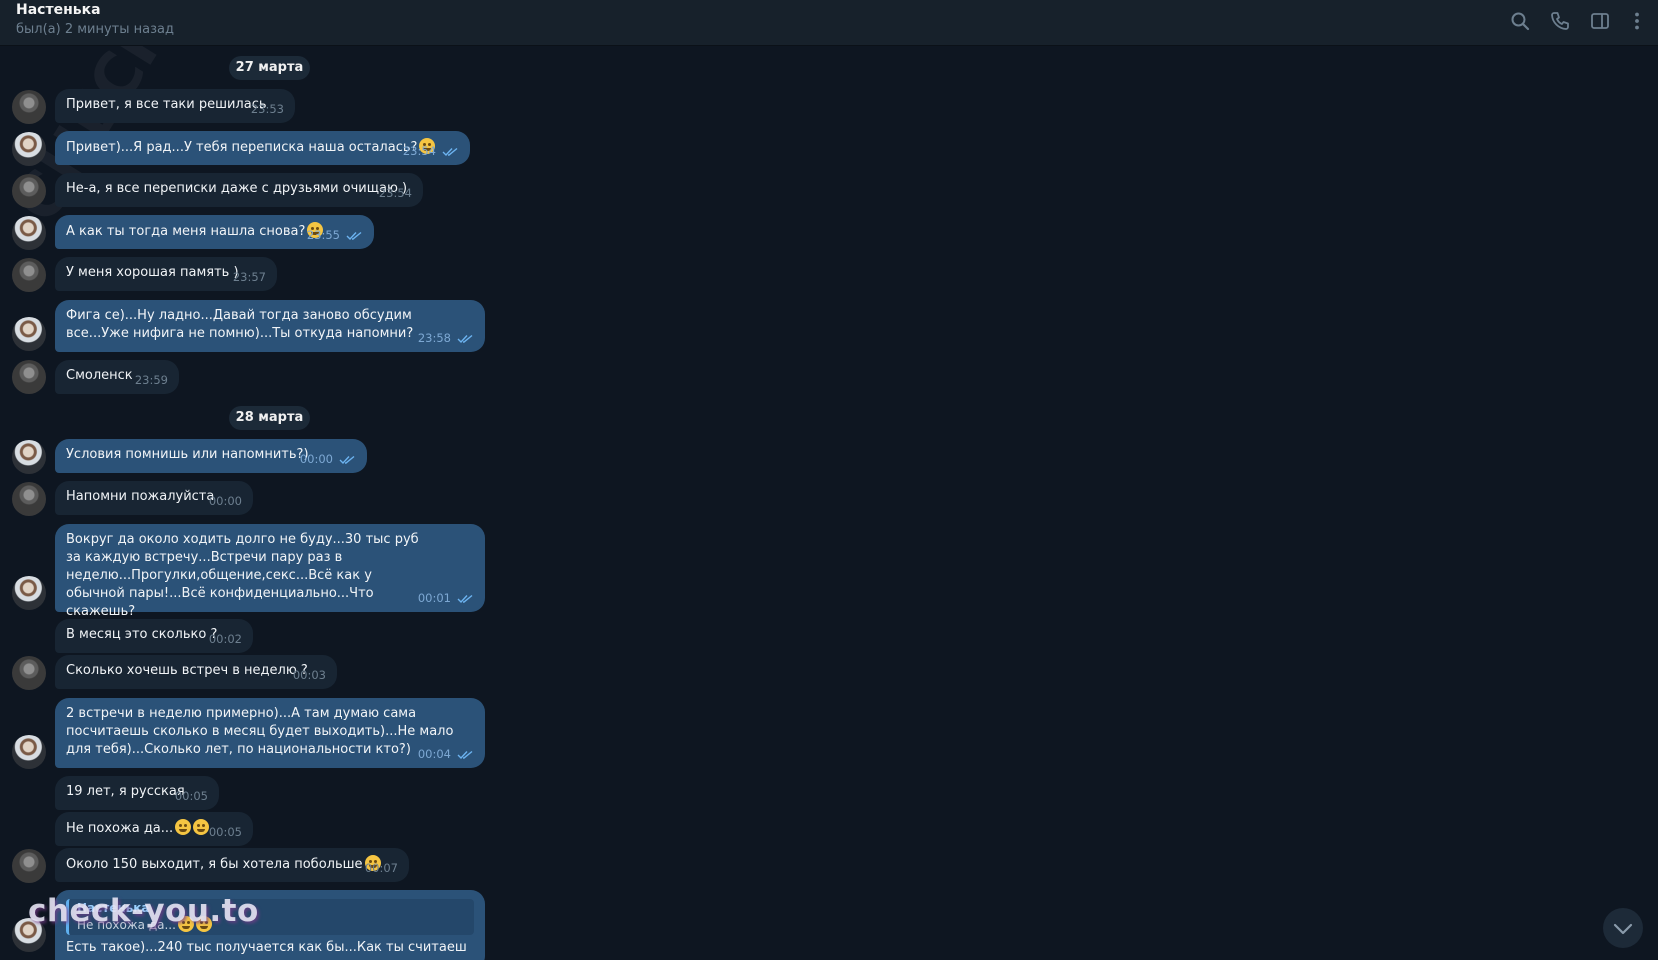  I want to click on message-bubble: Условия помнишь или напомнить?) 00:00, so click(211, 456).